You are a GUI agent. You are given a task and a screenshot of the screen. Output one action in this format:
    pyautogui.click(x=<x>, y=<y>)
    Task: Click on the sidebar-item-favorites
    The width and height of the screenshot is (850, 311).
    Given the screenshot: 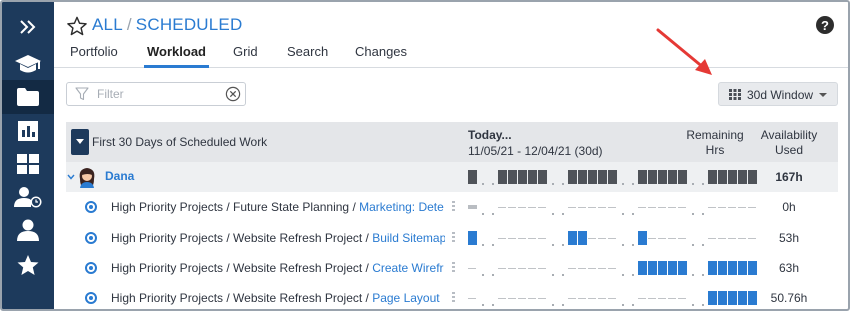 What is the action you would take?
    pyautogui.click(x=28, y=265)
    